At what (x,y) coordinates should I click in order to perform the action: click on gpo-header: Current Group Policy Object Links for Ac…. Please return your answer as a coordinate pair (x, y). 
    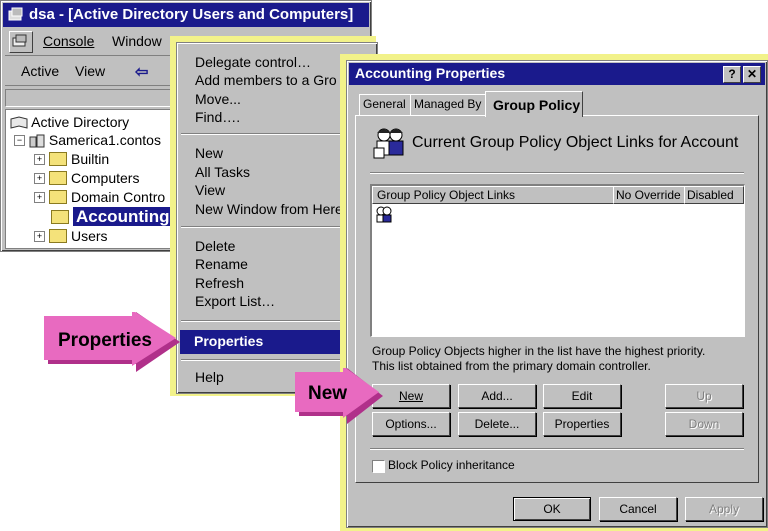
    Looking at the image, I should click on (575, 142).